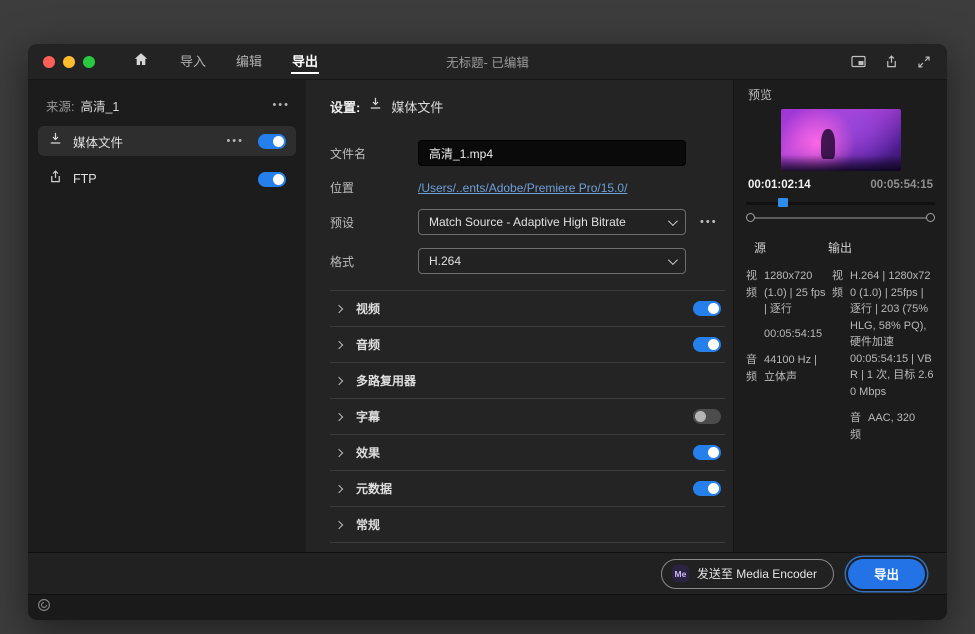 The height and width of the screenshot is (634, 975). What do you see at coordinates (487, 63) in the screenshot?
I see `project-title: 无标题- 已编辑` at bounding box center [487, 63].